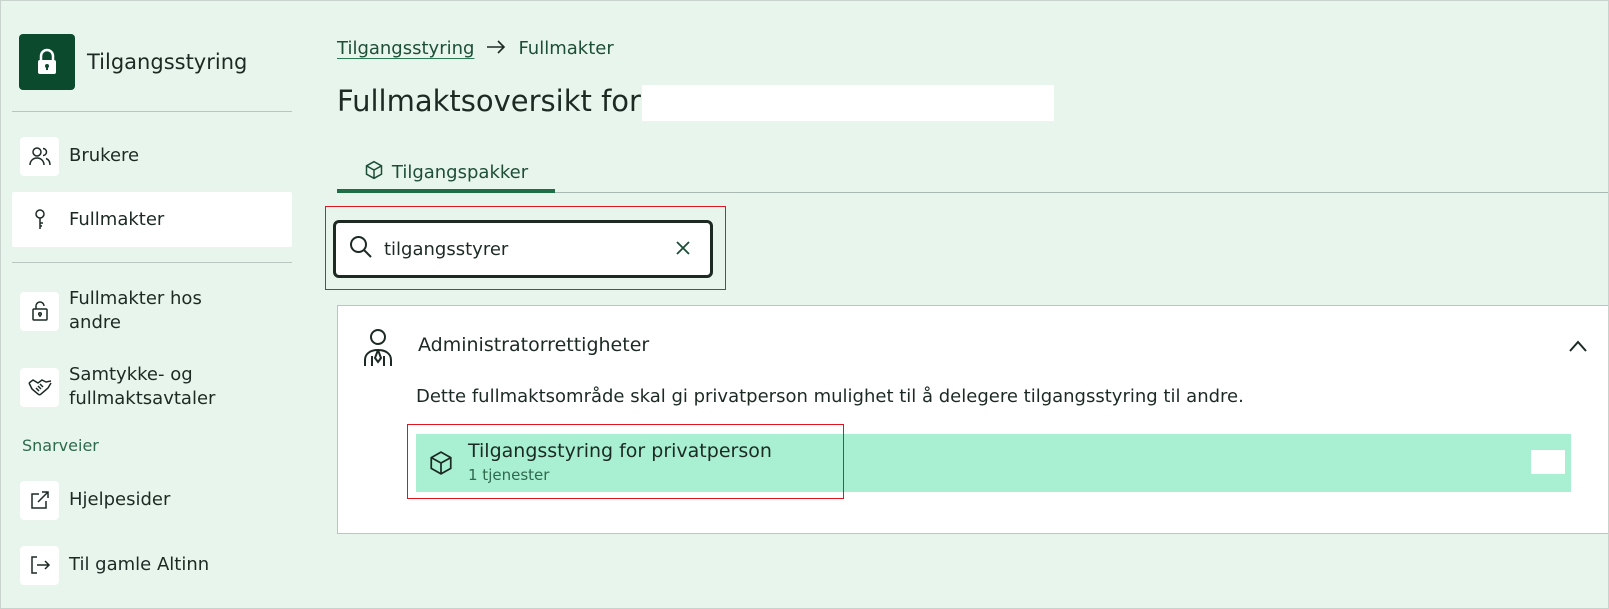  Describe the element at coordinates (139, 564) in the screenshot. I see `sidebar-item-label: Til gamle Altinn` at that location.